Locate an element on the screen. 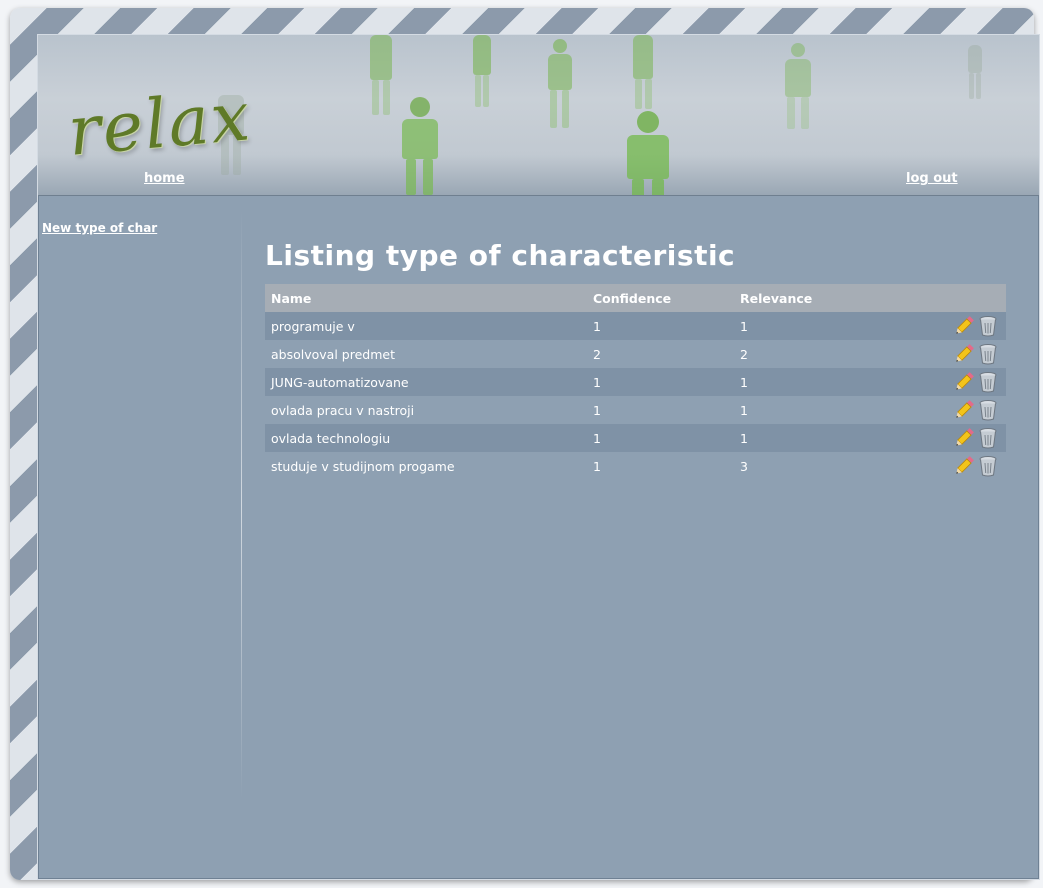 This screenshot has height=888, width=1043. cell-name: studuje v studijnom progame is located at coordinates (426, 466).